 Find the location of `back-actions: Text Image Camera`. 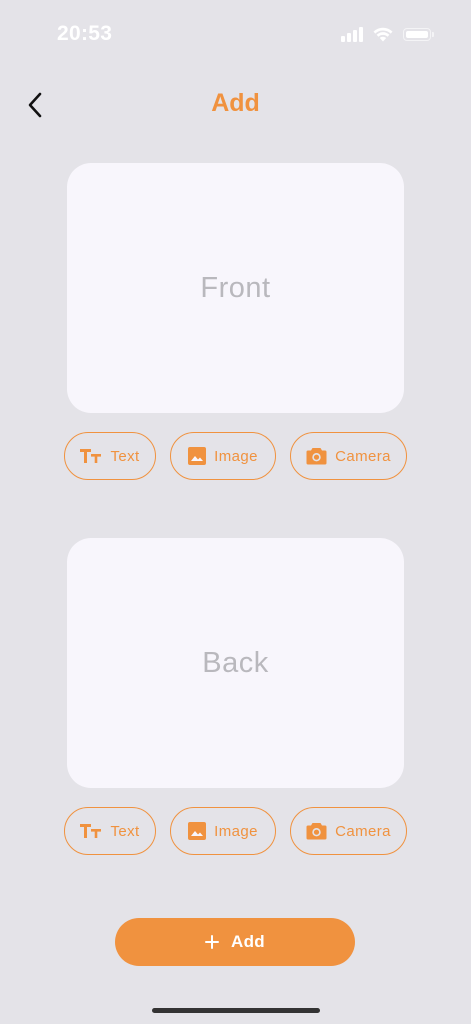

back-actions: Text Image Camera is located at coordinates (235, 831).